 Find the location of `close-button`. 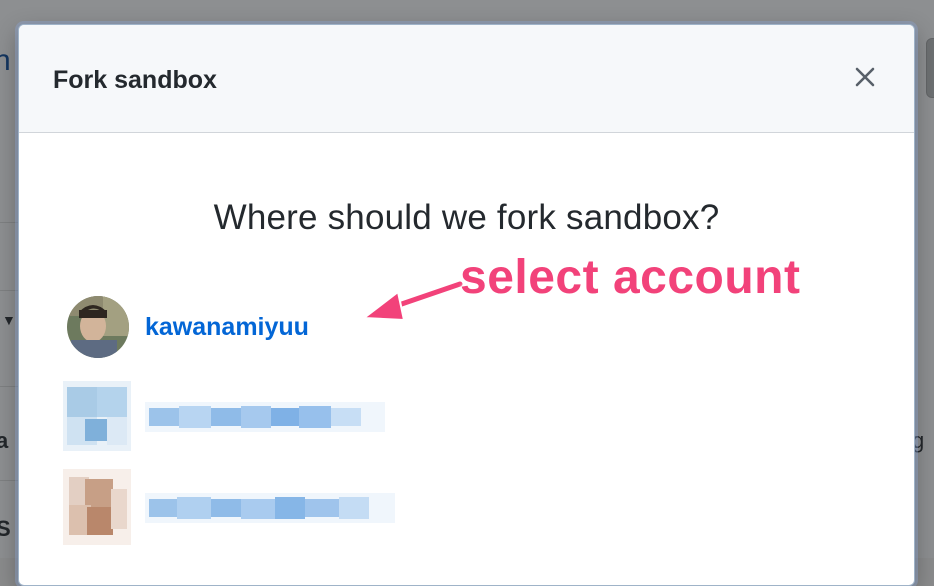

close-button is located at coordinates (865, 77).